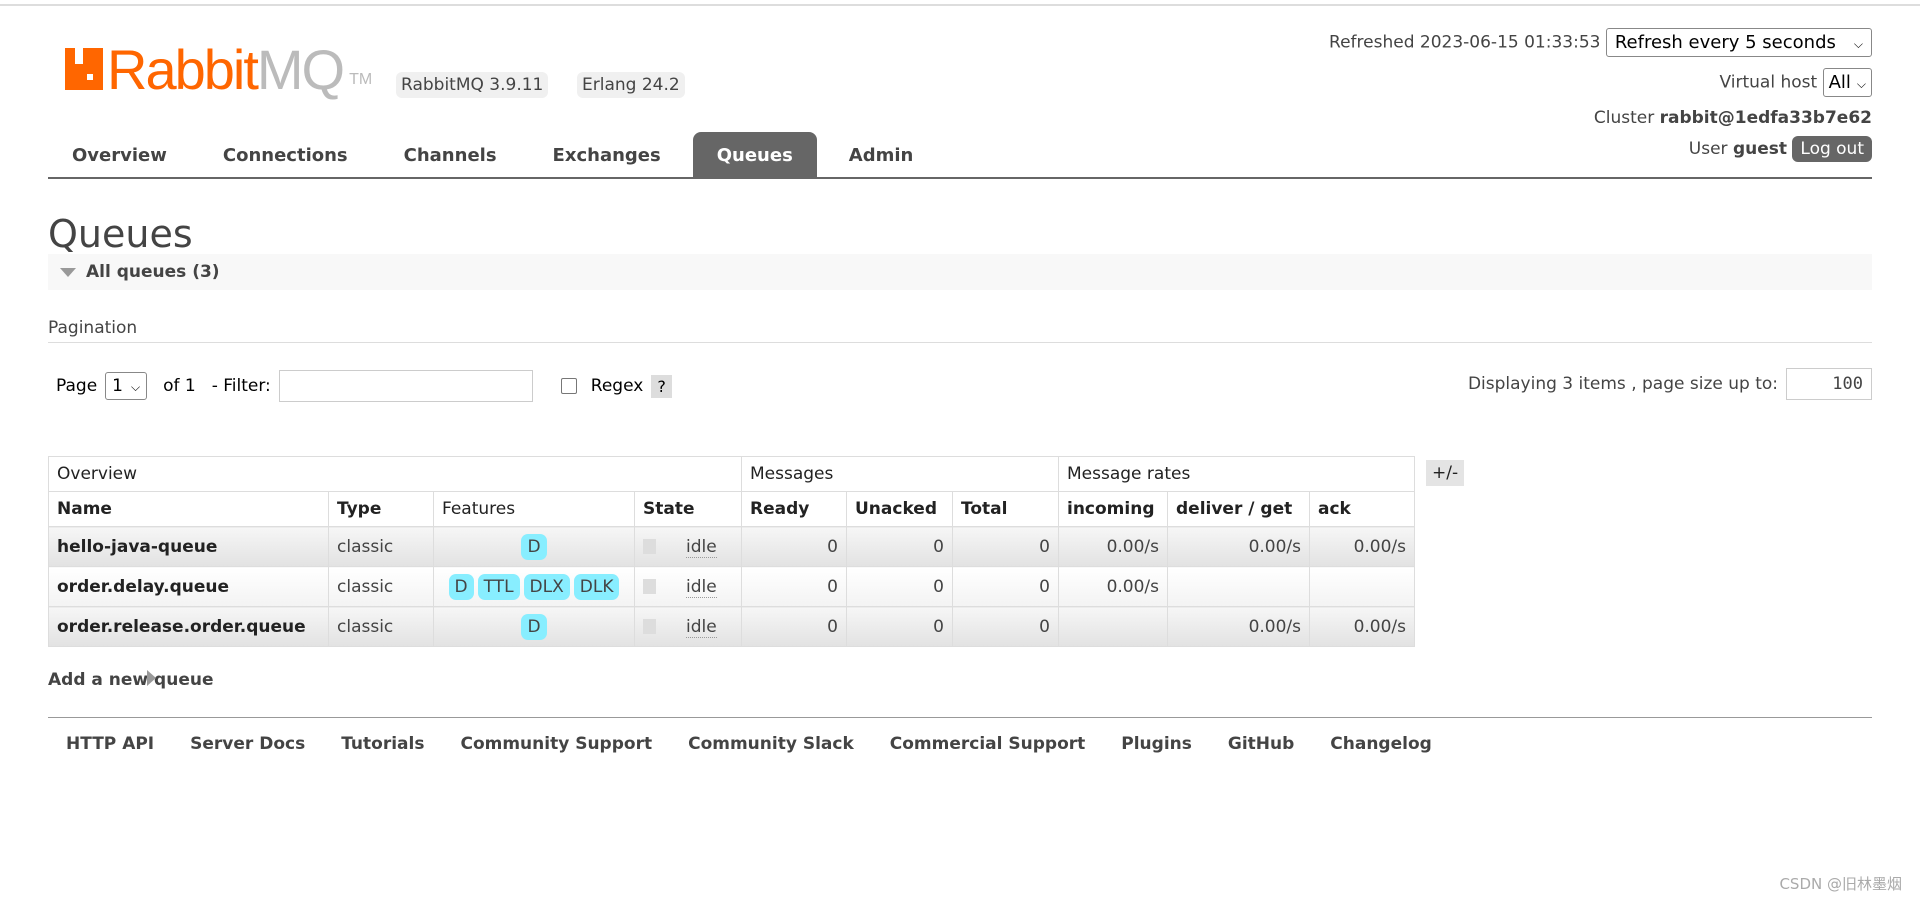  What do you see at coordinates (1445, 473) in the screenshot?
I see `column-toggle-button: +/-` at bounding box center [1445, 473].